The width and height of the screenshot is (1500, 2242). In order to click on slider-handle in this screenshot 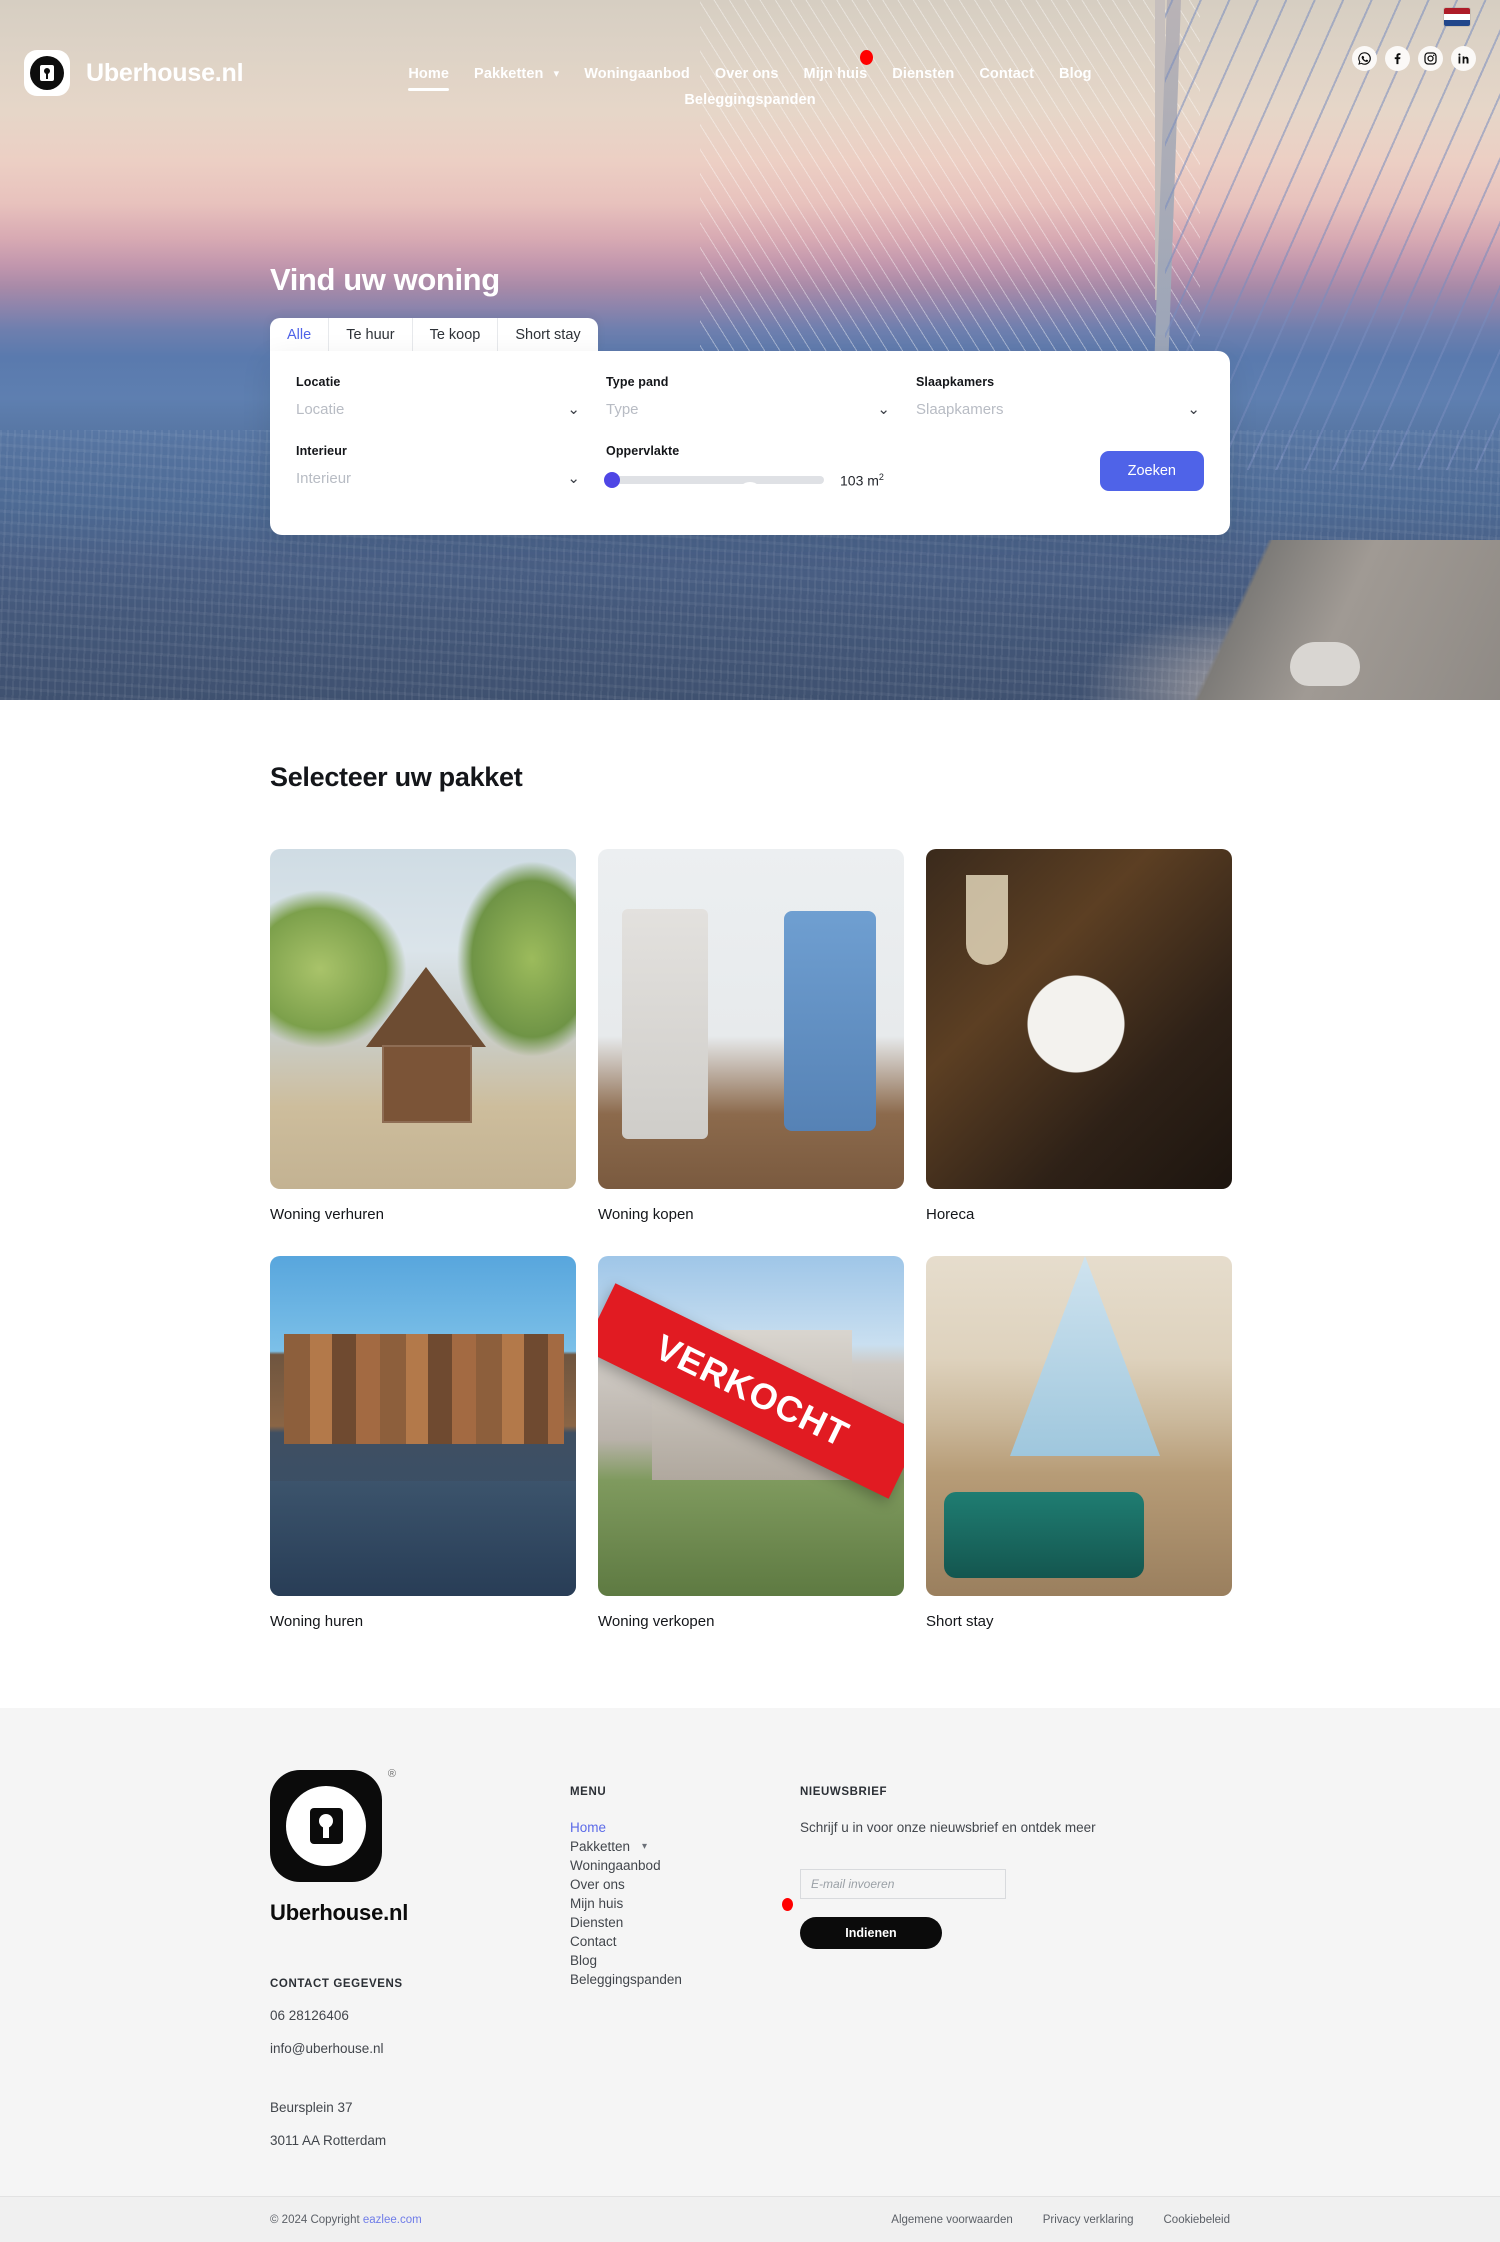, I will do `click(612, 480)`.